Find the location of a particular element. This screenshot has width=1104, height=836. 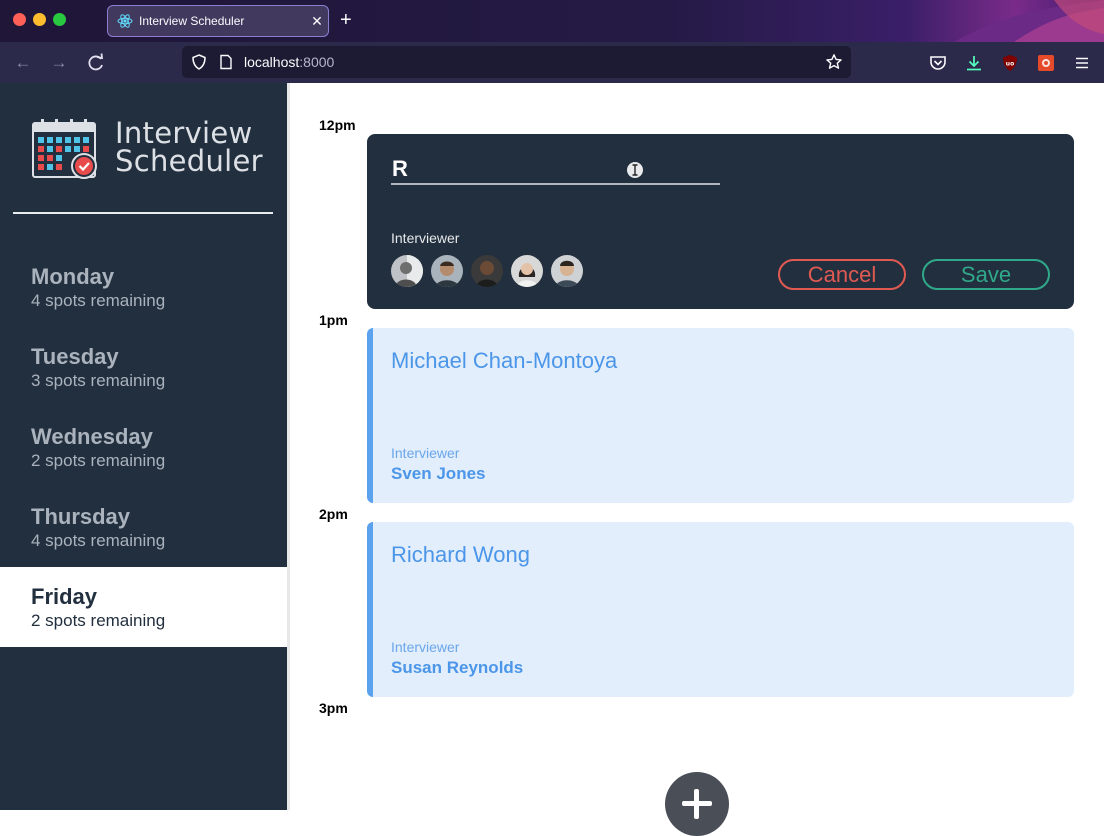

app-brand: Interview Scheduler is located at coordinates (189, 147).